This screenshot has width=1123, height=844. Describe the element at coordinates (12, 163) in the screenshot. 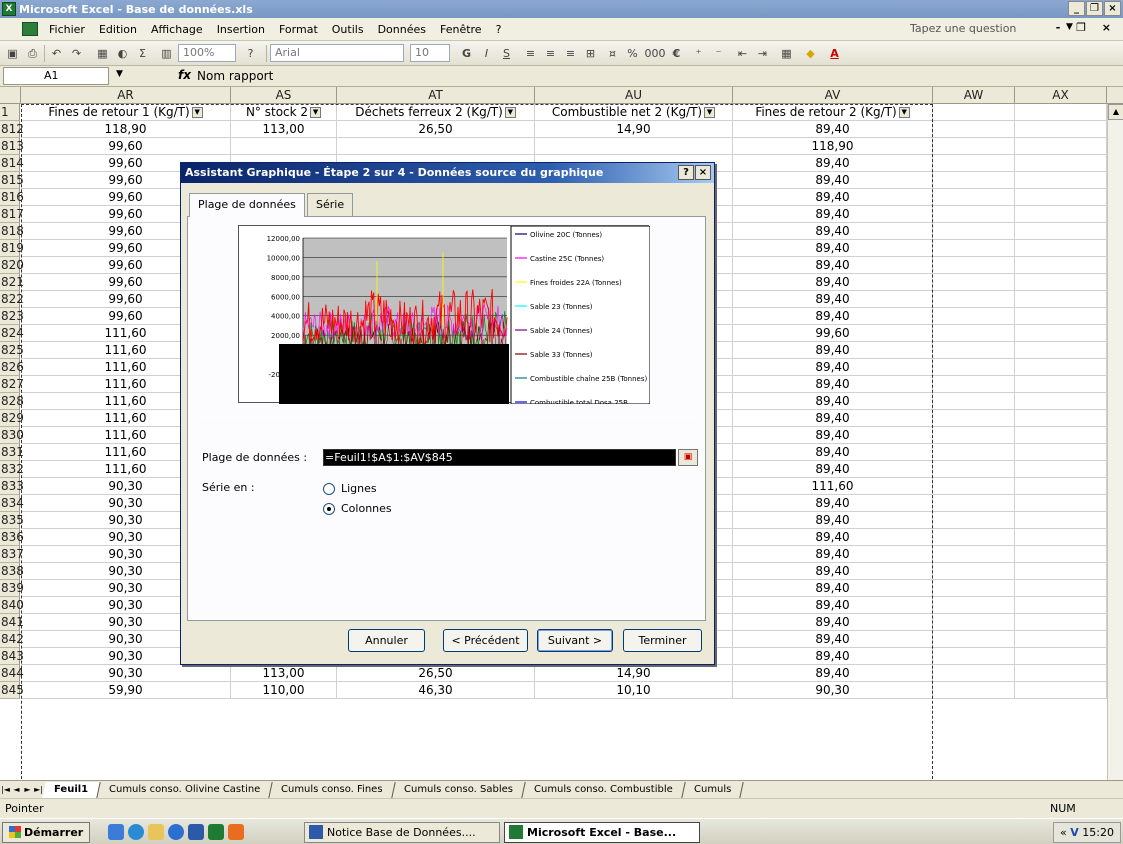

I see `row-header: 814` at that location.